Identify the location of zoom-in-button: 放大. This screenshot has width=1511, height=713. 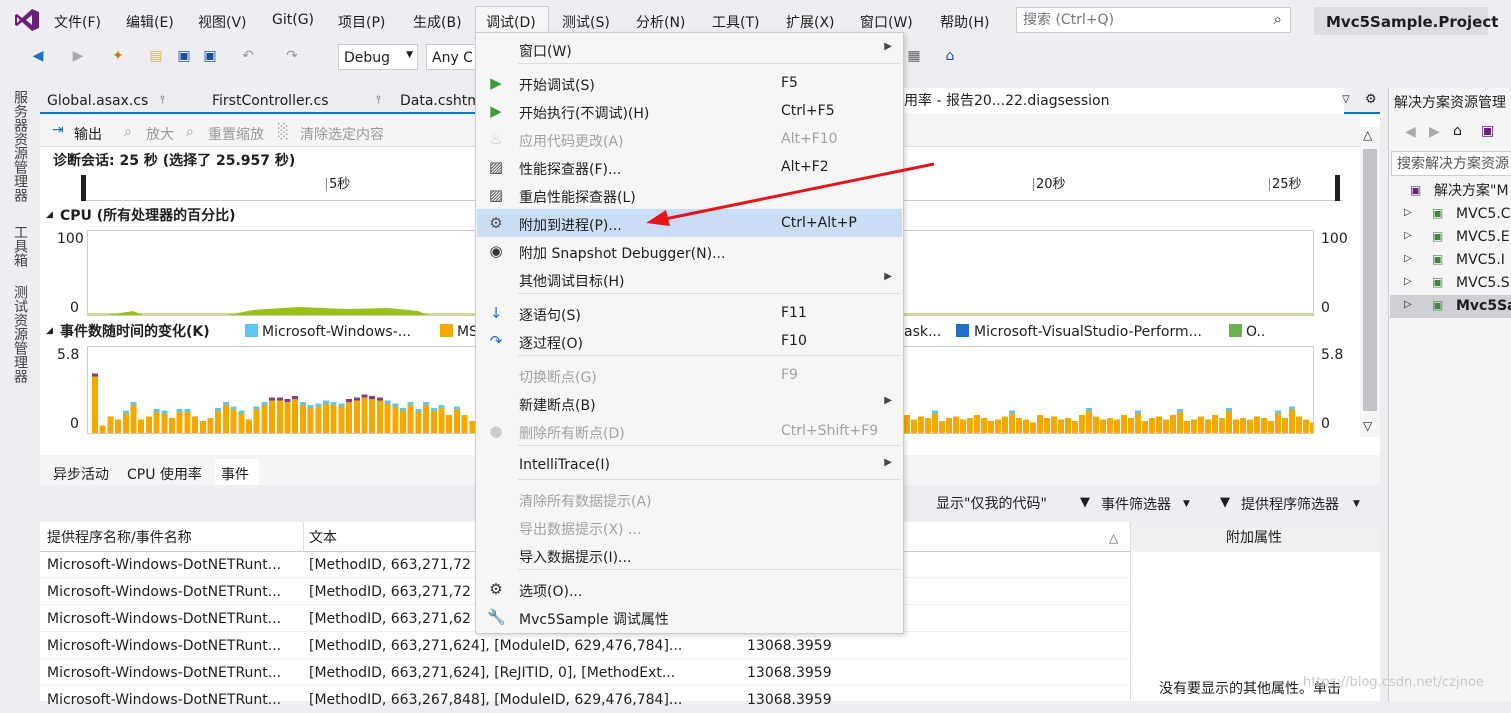
(160, 134).